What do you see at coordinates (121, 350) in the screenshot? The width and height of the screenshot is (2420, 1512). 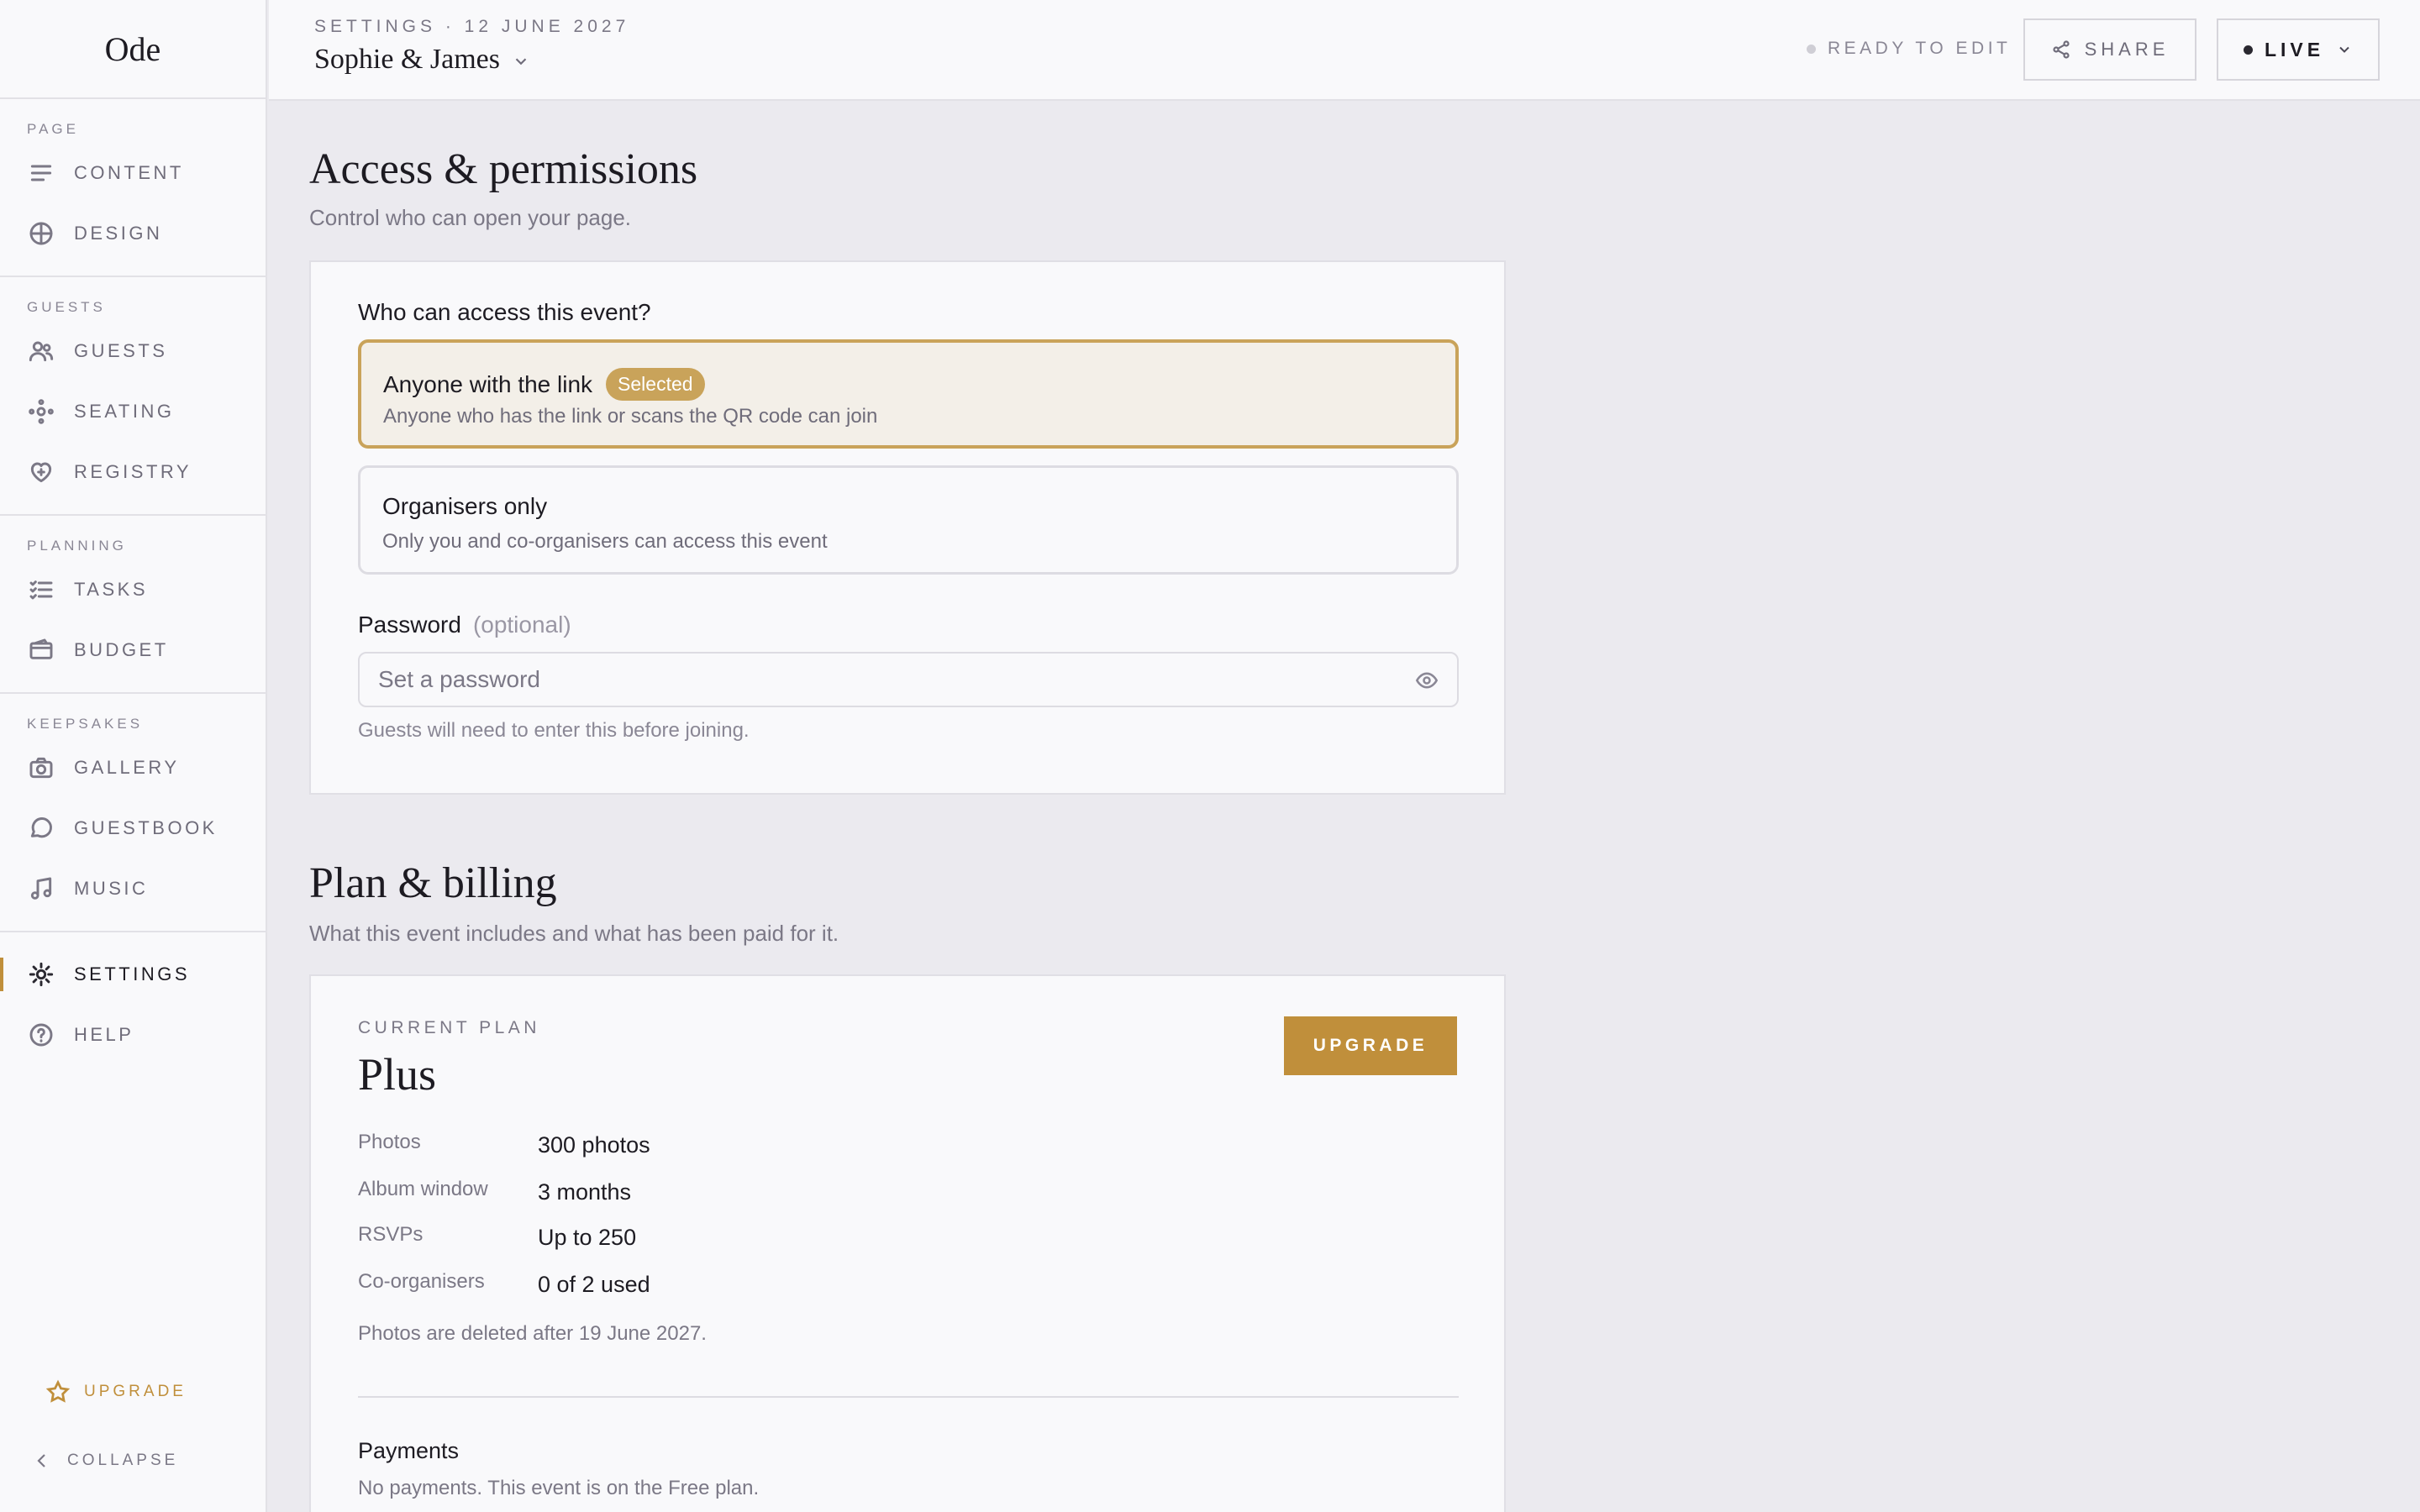 I see `sidebar-item-label: GUESTS` at bounding box center [121, 350].